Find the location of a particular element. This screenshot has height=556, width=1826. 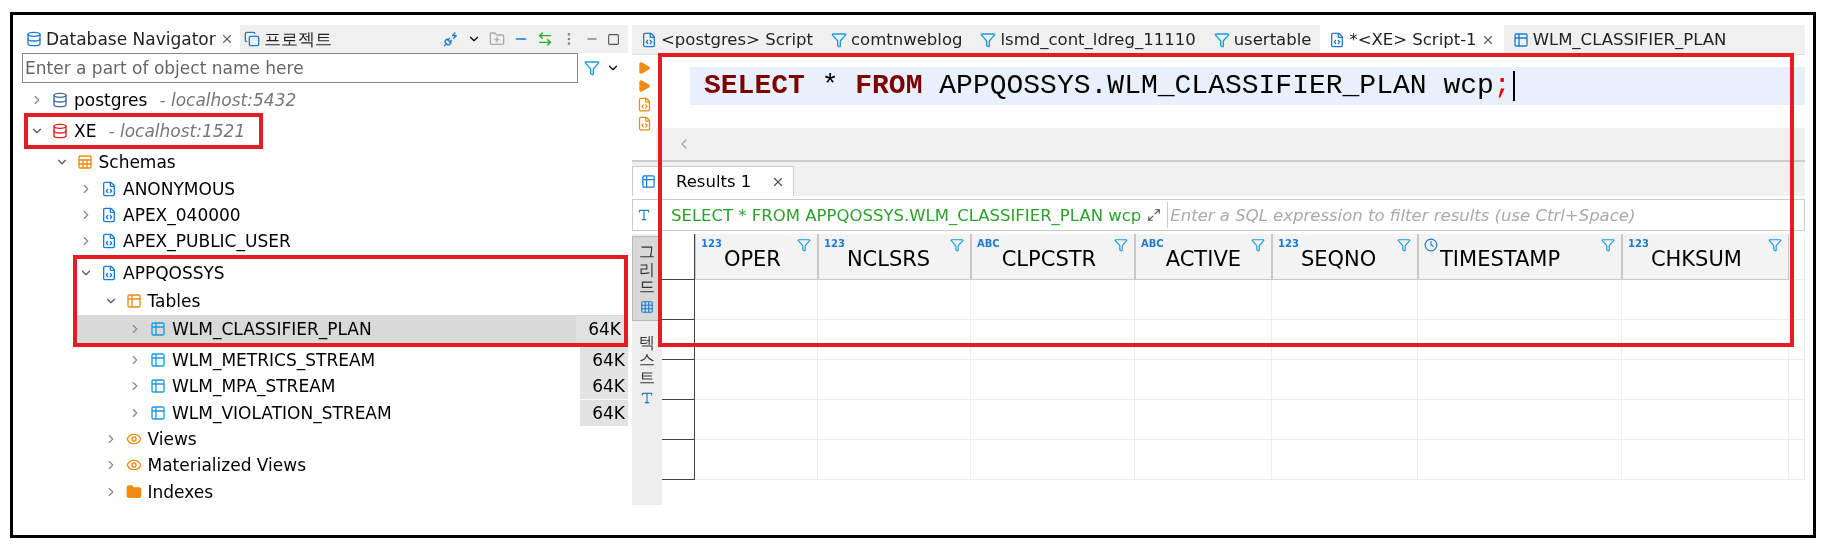

tree-item-label: APEX_PUBLIC_USER is located at coordinates (207, 241).